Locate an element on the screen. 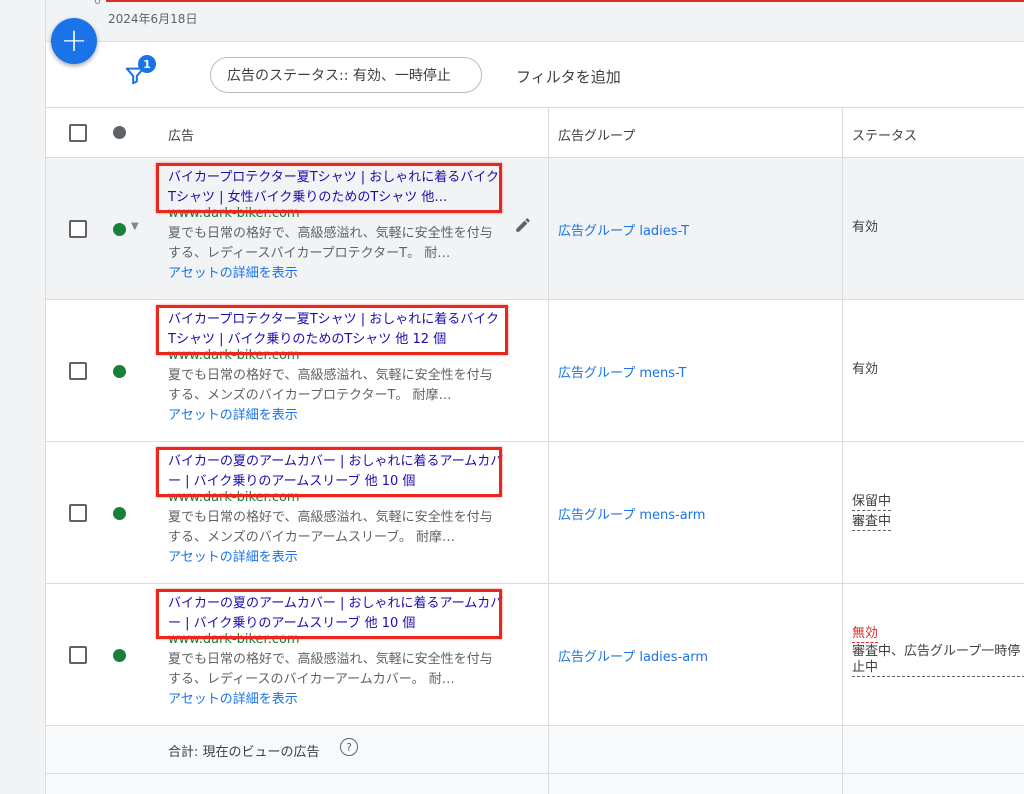  chart-zero-label: 0 is located at coordinates (97, 3).